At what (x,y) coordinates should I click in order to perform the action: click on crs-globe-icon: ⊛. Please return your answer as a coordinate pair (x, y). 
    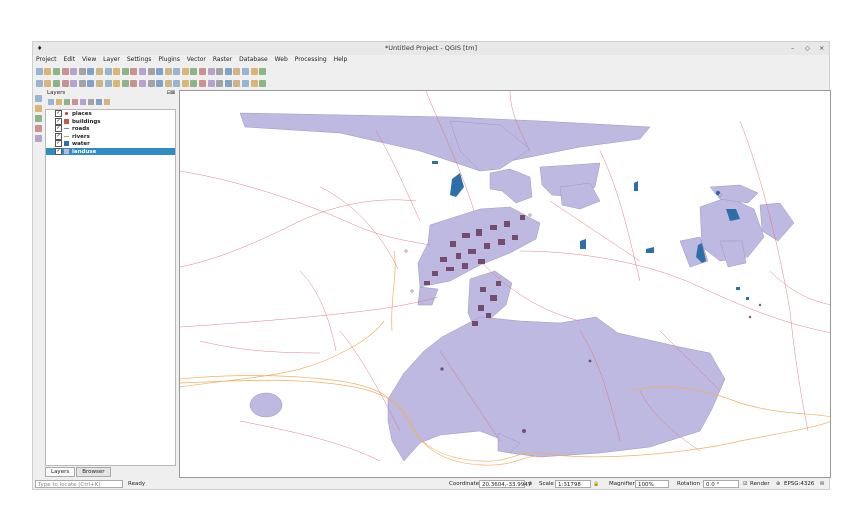
    Looking at the image, I should click on (778, 484).